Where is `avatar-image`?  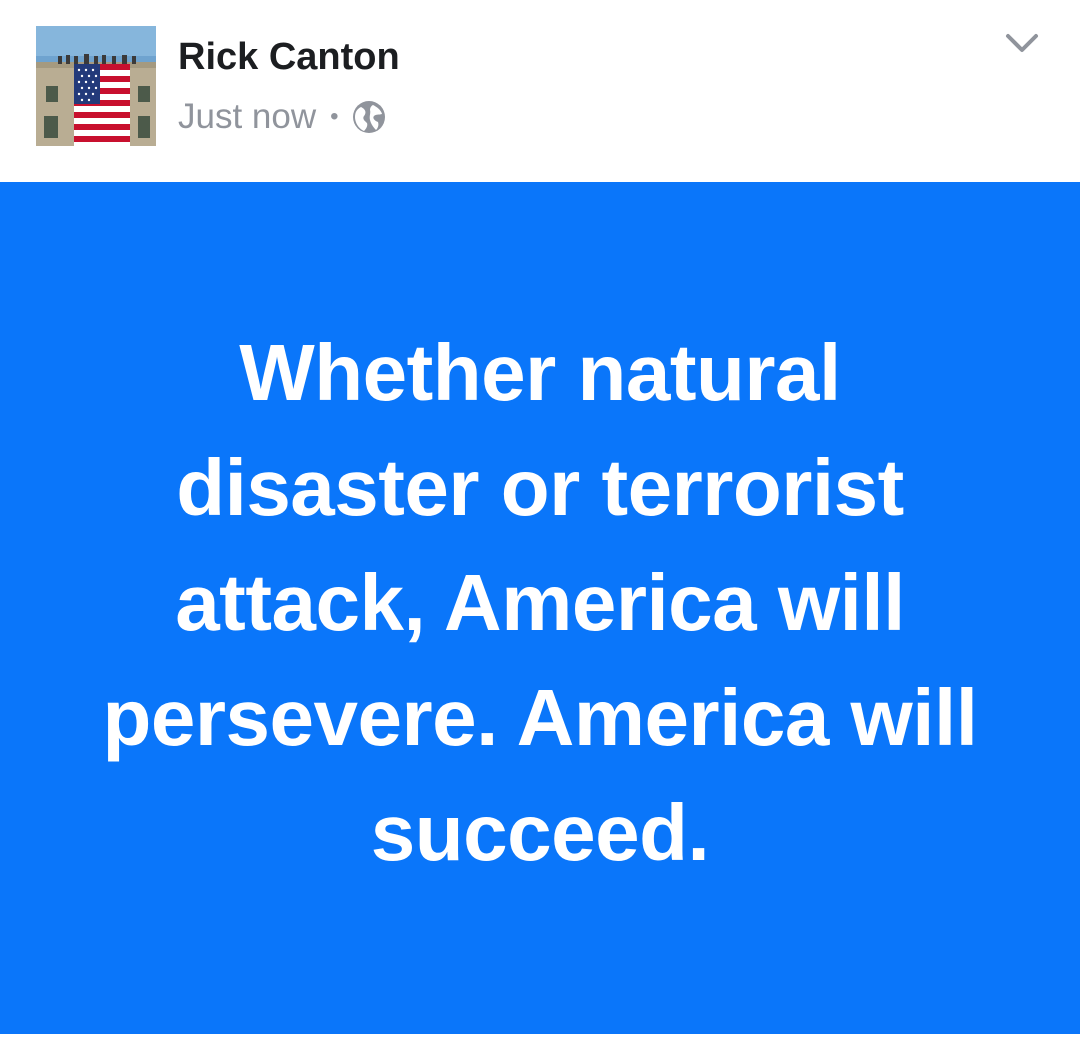
avatar-image is located at coordinates (96, 86).